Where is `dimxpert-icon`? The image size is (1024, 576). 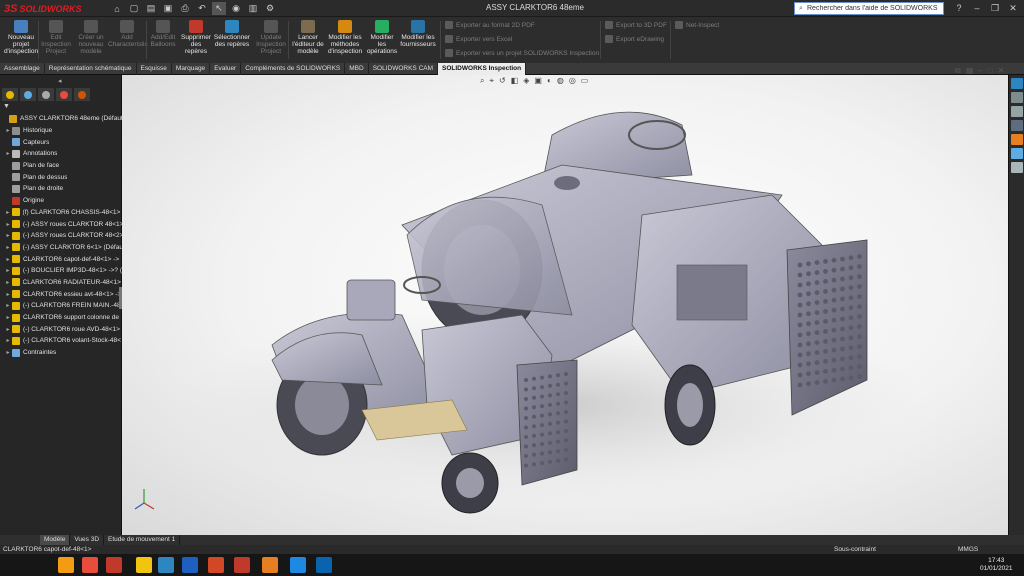 dimxpert-icon is located at coordinates (64, 94).